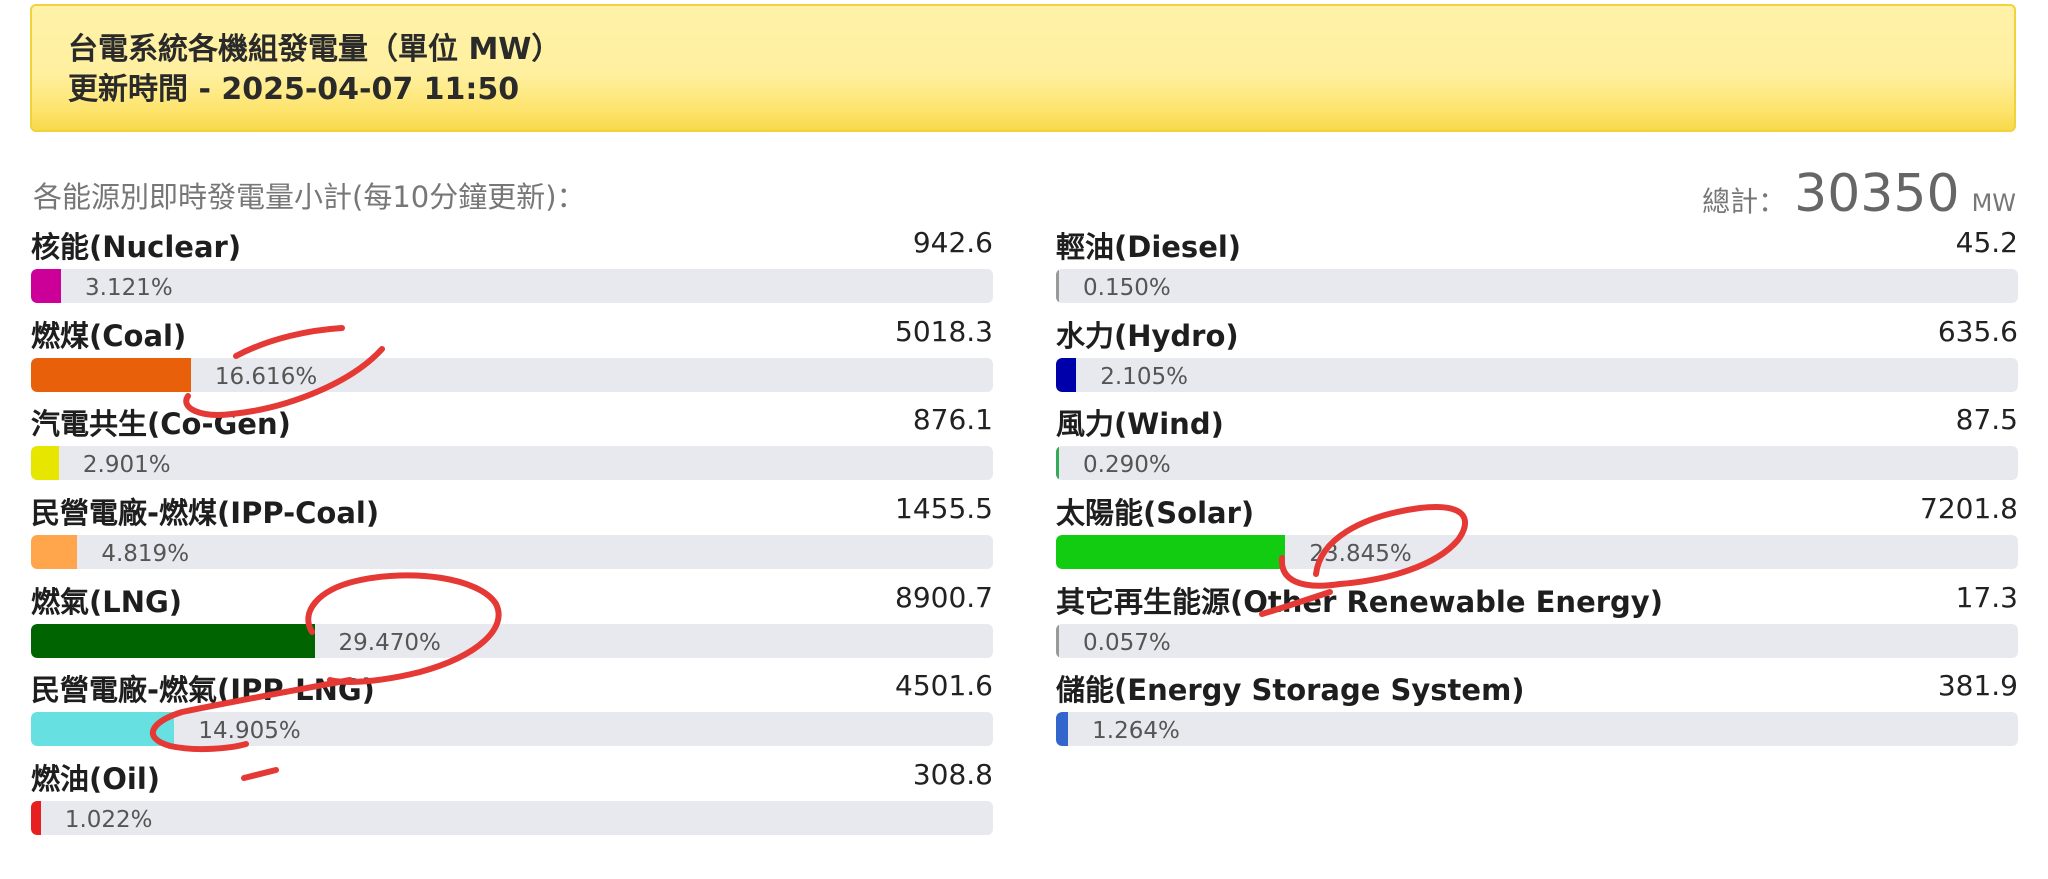 The height and width of the screenshot is (879, 2048). I want to click on bar-row: 汽電共生(Co-Gen) 876.1 2.901%, so click(512, 445).